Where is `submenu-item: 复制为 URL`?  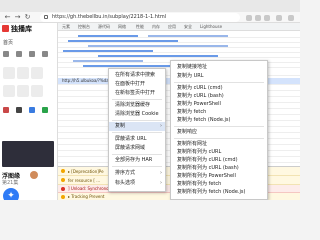 submenu-item: 复制为 URL is located at coordinates (219, 76).